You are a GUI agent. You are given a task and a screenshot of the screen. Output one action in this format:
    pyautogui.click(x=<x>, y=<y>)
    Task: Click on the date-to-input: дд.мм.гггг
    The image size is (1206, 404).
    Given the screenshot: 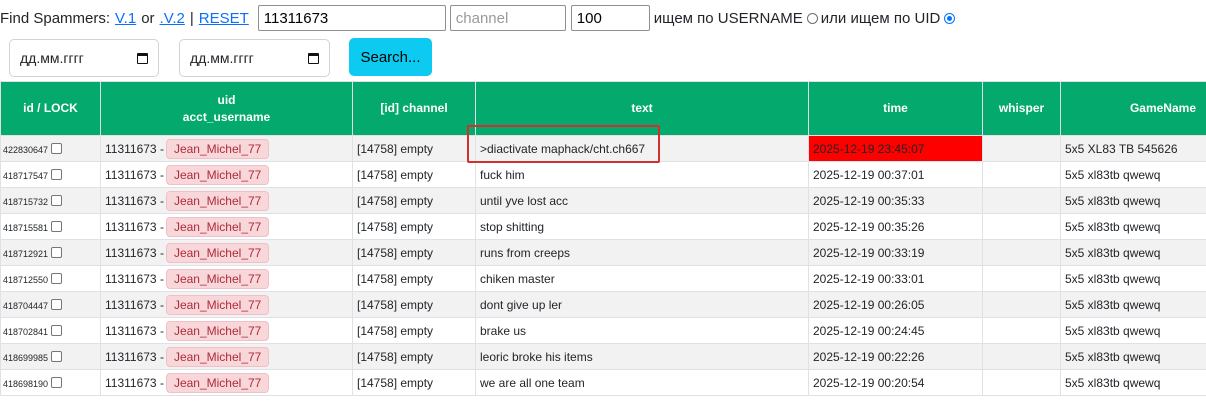 What is the action you would take?
    pyautogui.click(x=254, y=58)
    